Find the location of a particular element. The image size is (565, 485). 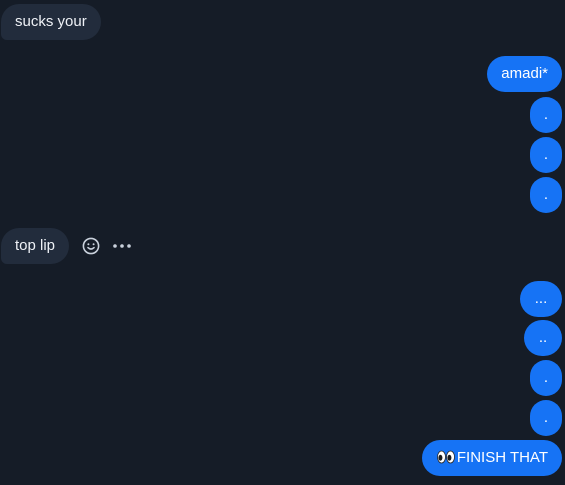

message-bubble-outgoing: .. is located at coordinates (543, 338).